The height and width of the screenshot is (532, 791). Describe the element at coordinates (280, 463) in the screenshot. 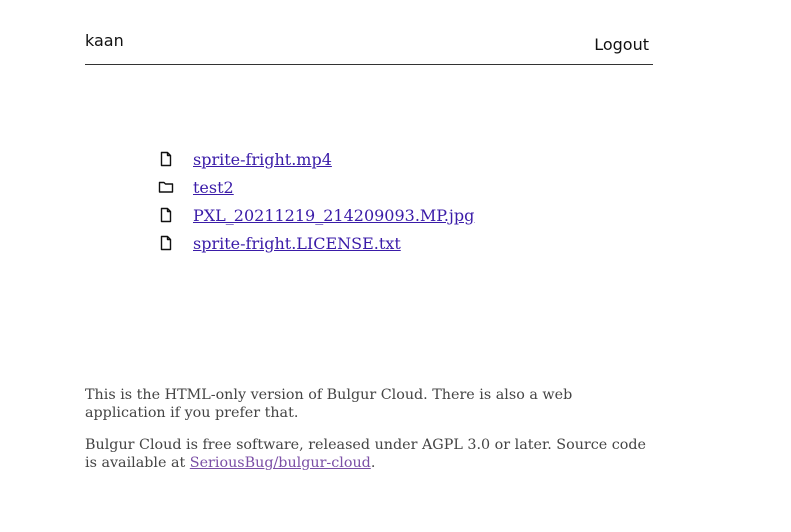

I see `source-code-link: SeriousBug/bulgur-cloud` at that location.